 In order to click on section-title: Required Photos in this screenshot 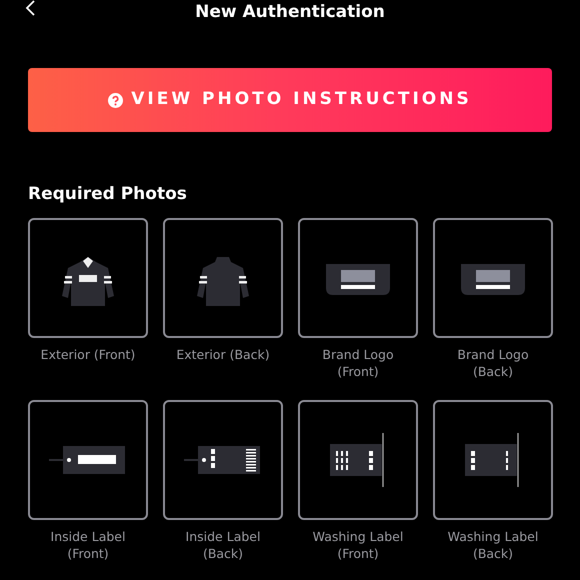, I will do `click(108, 194)`.